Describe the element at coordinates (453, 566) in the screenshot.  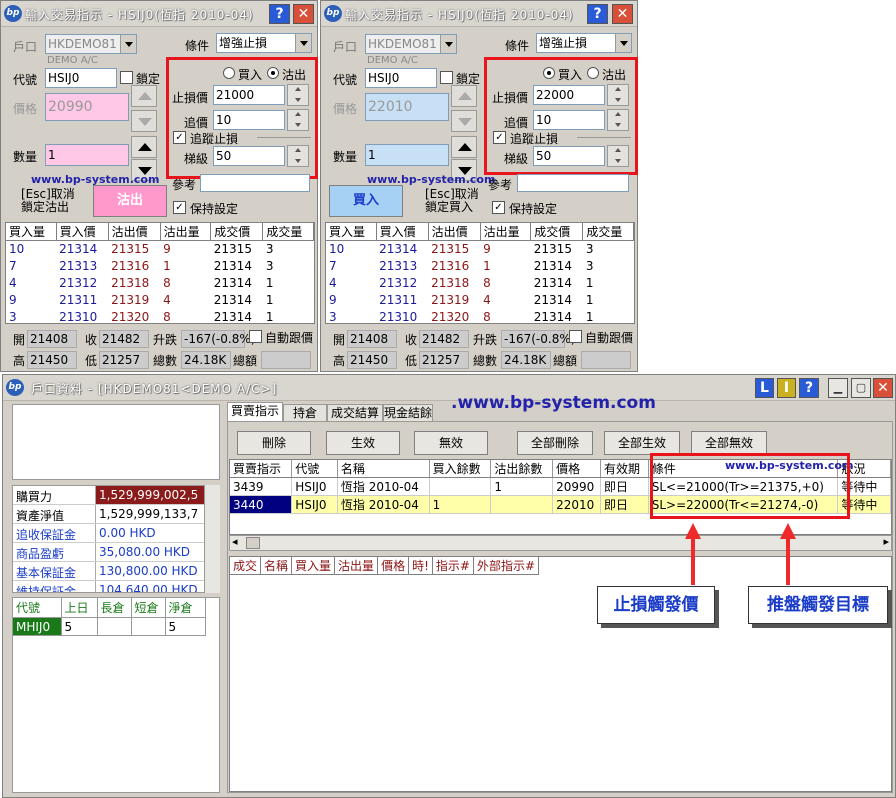
I see `trade-header: 指示#` at that location.